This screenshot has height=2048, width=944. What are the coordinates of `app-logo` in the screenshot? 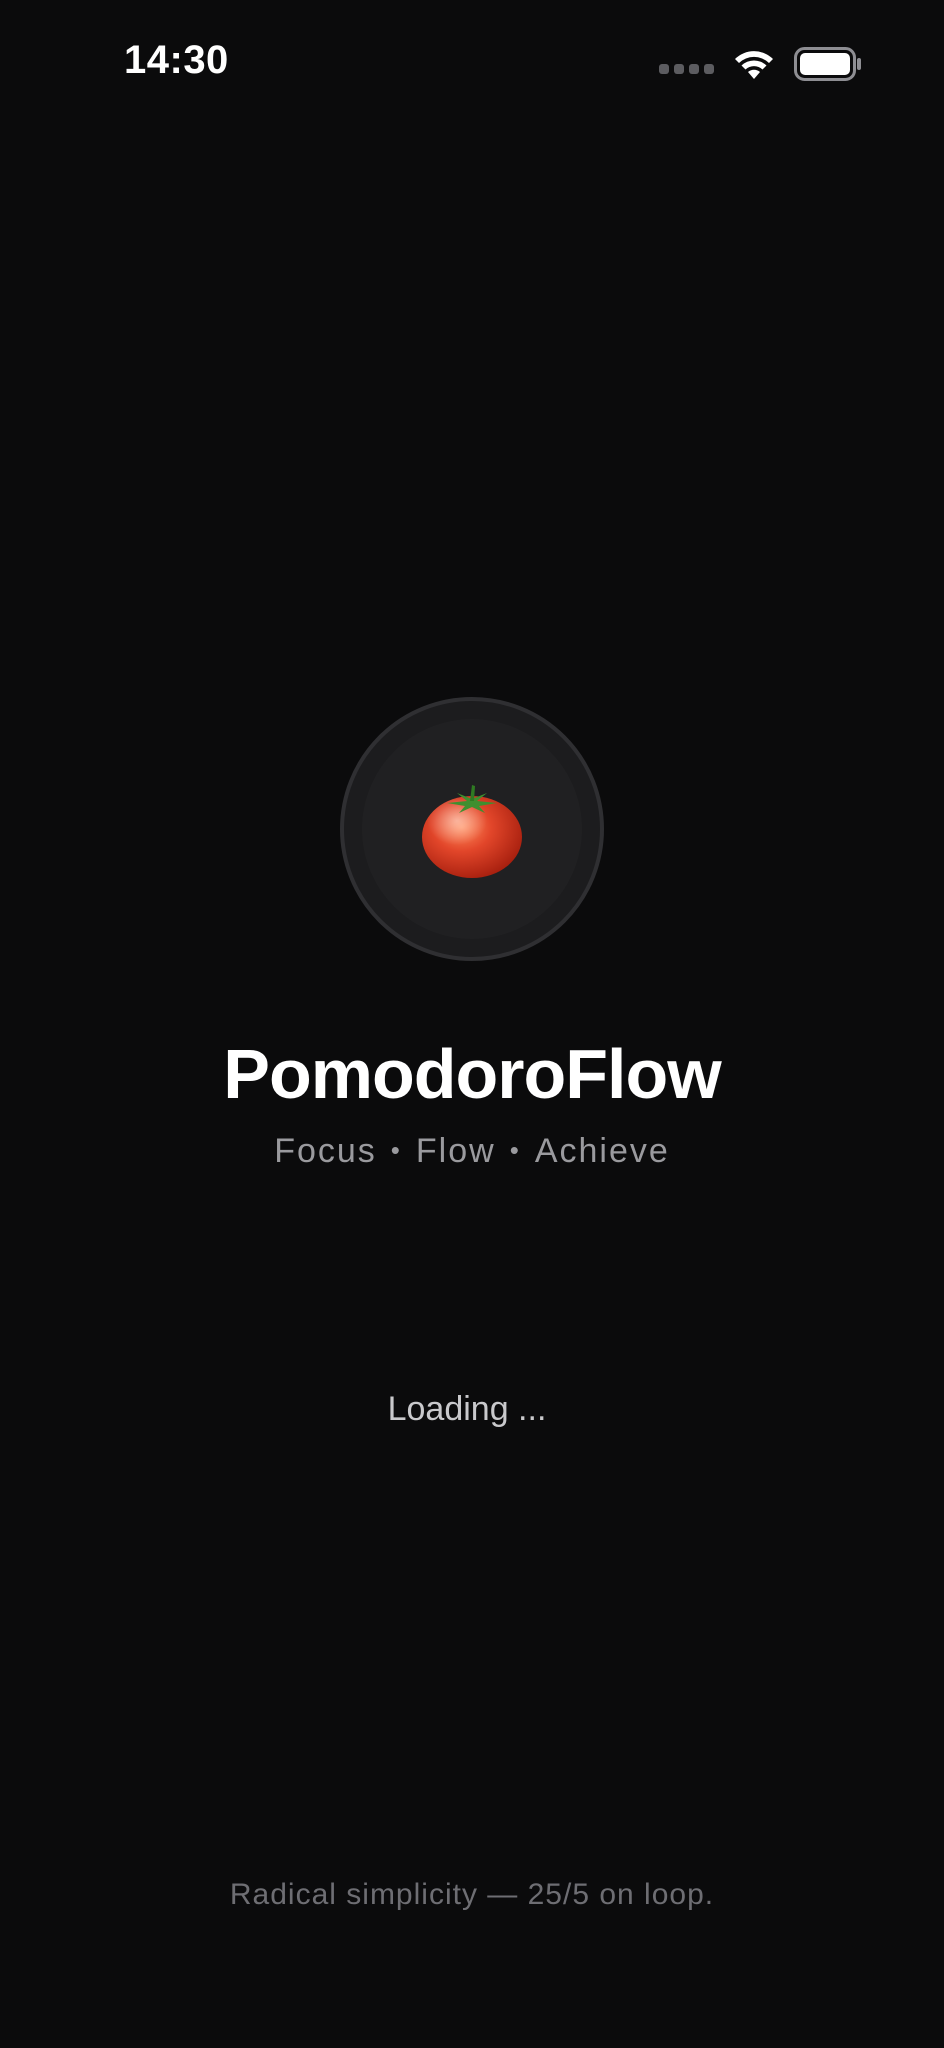 It's located at (472, 829).